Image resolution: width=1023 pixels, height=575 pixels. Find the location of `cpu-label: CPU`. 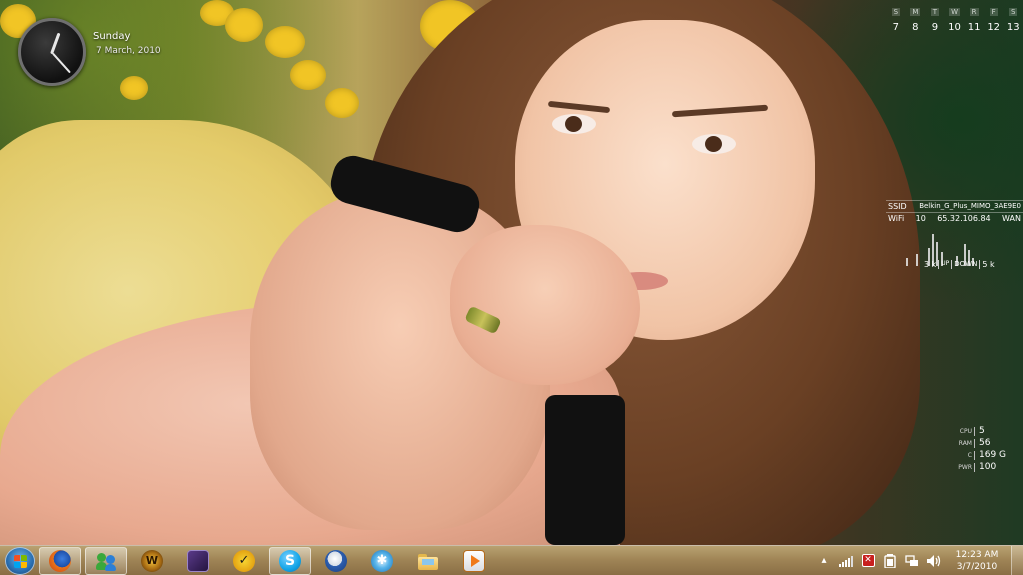

cpu-label: CPU is located at coordinates (965, 431).